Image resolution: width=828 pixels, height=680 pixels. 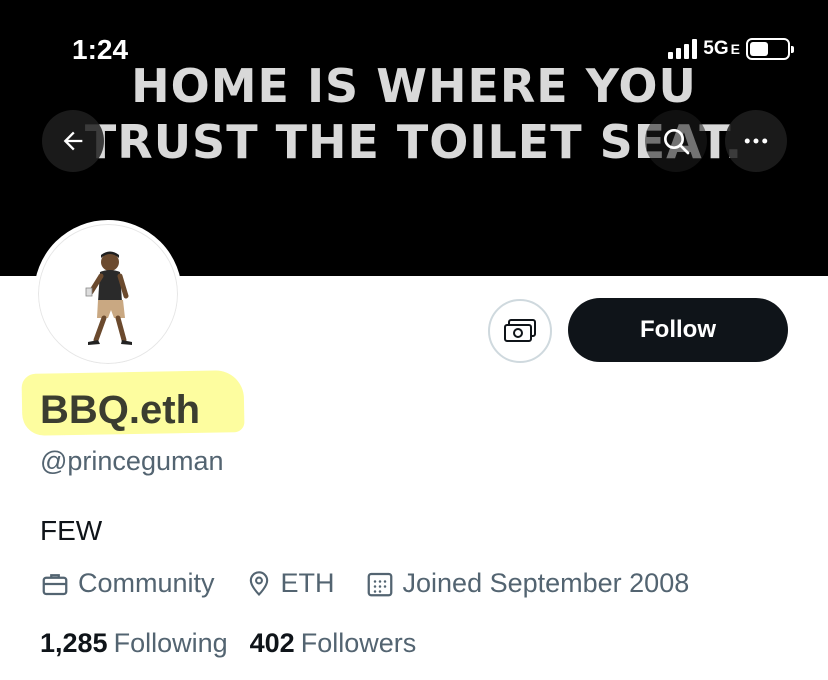 I want to click on back-button, so click(x=73, y=141).